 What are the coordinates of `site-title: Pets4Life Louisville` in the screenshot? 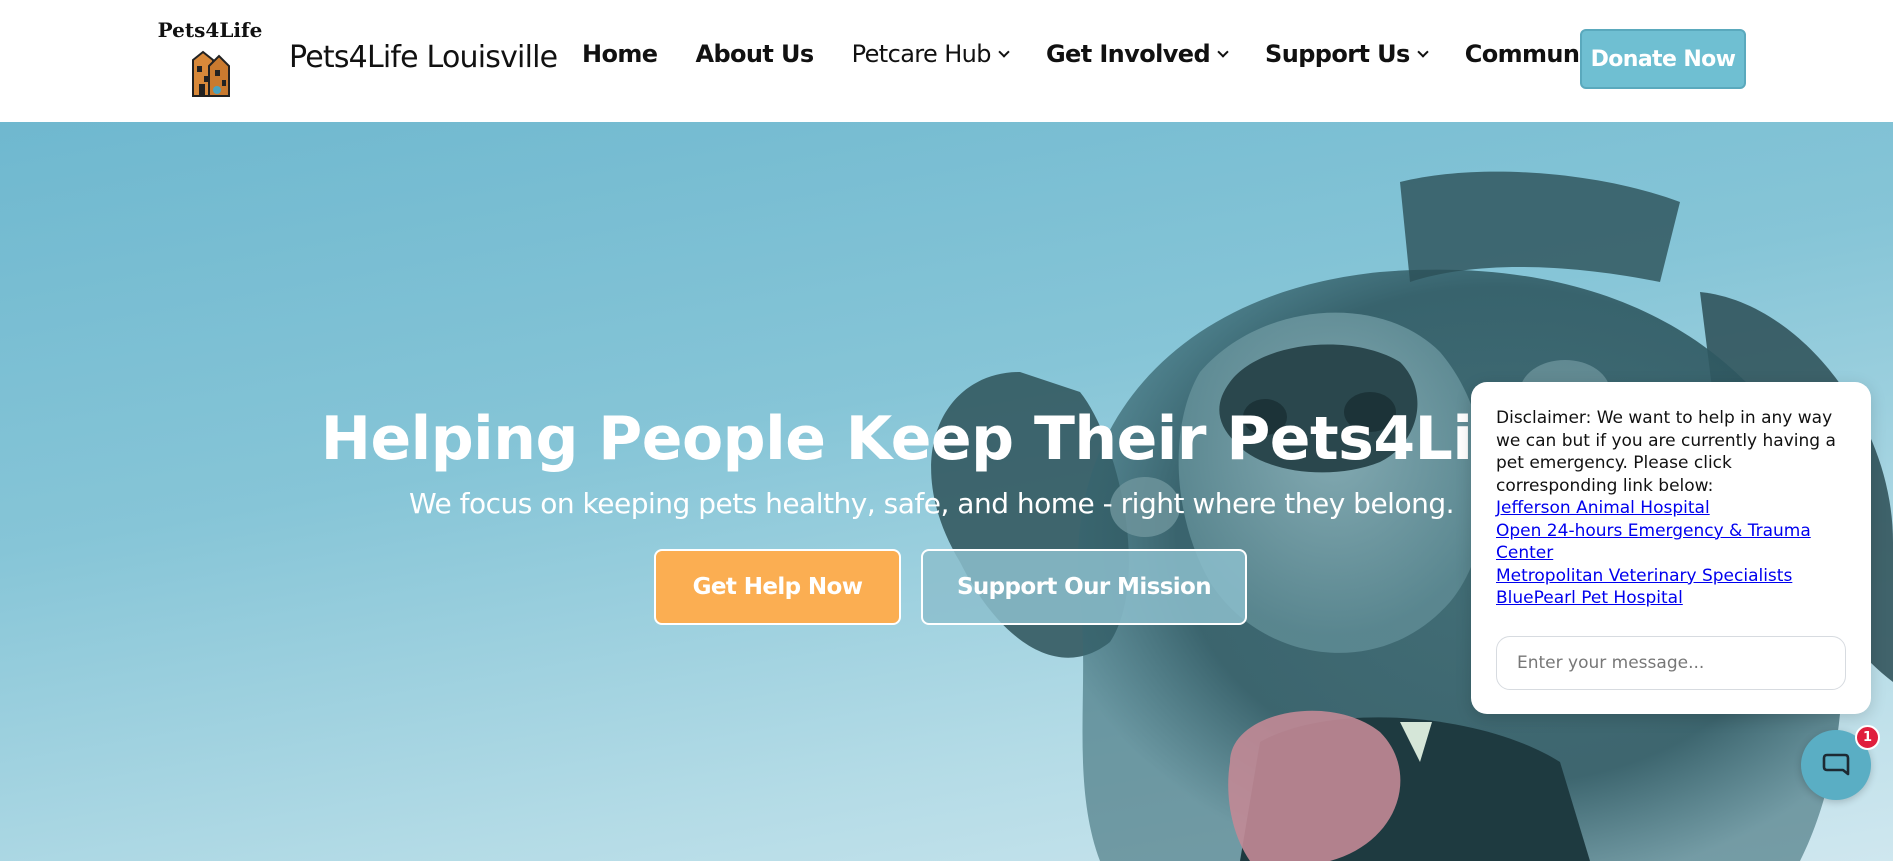 It's located at (423, 57).